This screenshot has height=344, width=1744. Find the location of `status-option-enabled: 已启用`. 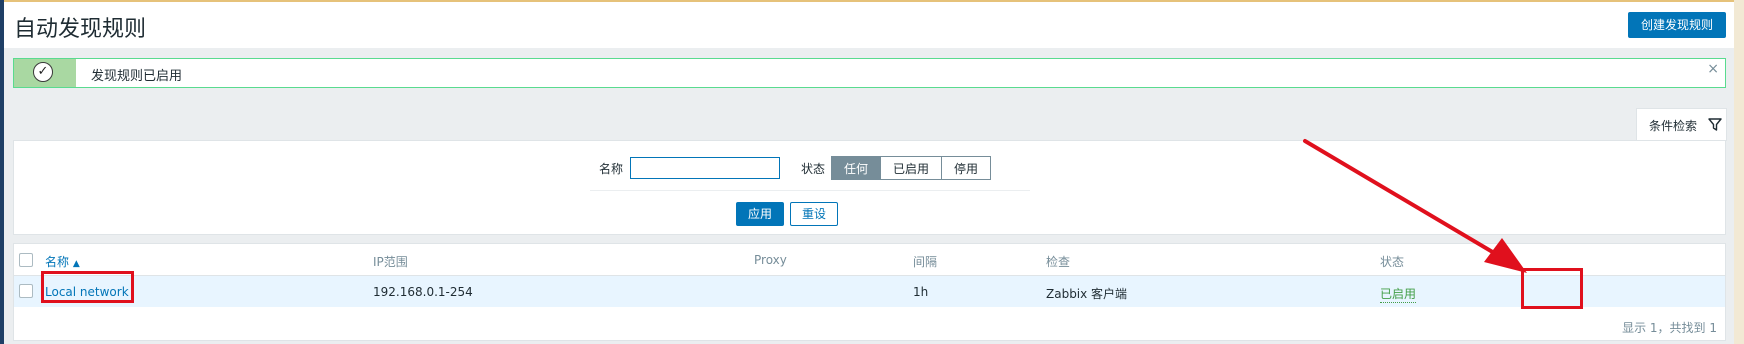

status-option-enabled: 已启用 is located at coordinates (911, 168).